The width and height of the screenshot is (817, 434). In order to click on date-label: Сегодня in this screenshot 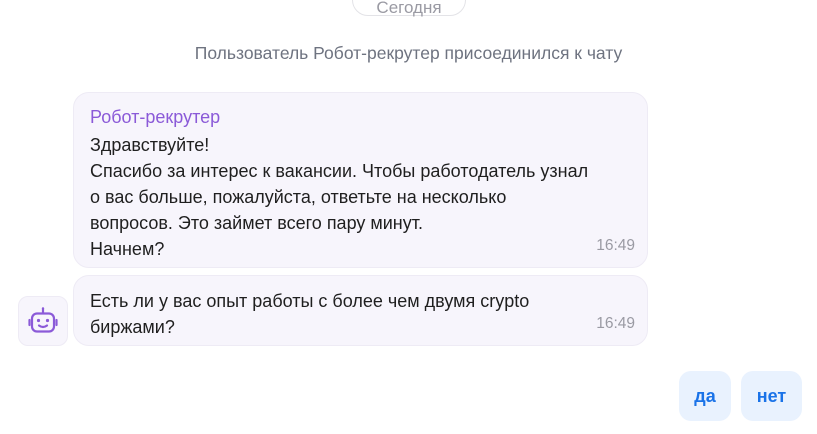, I will do `click(409, 8)`.